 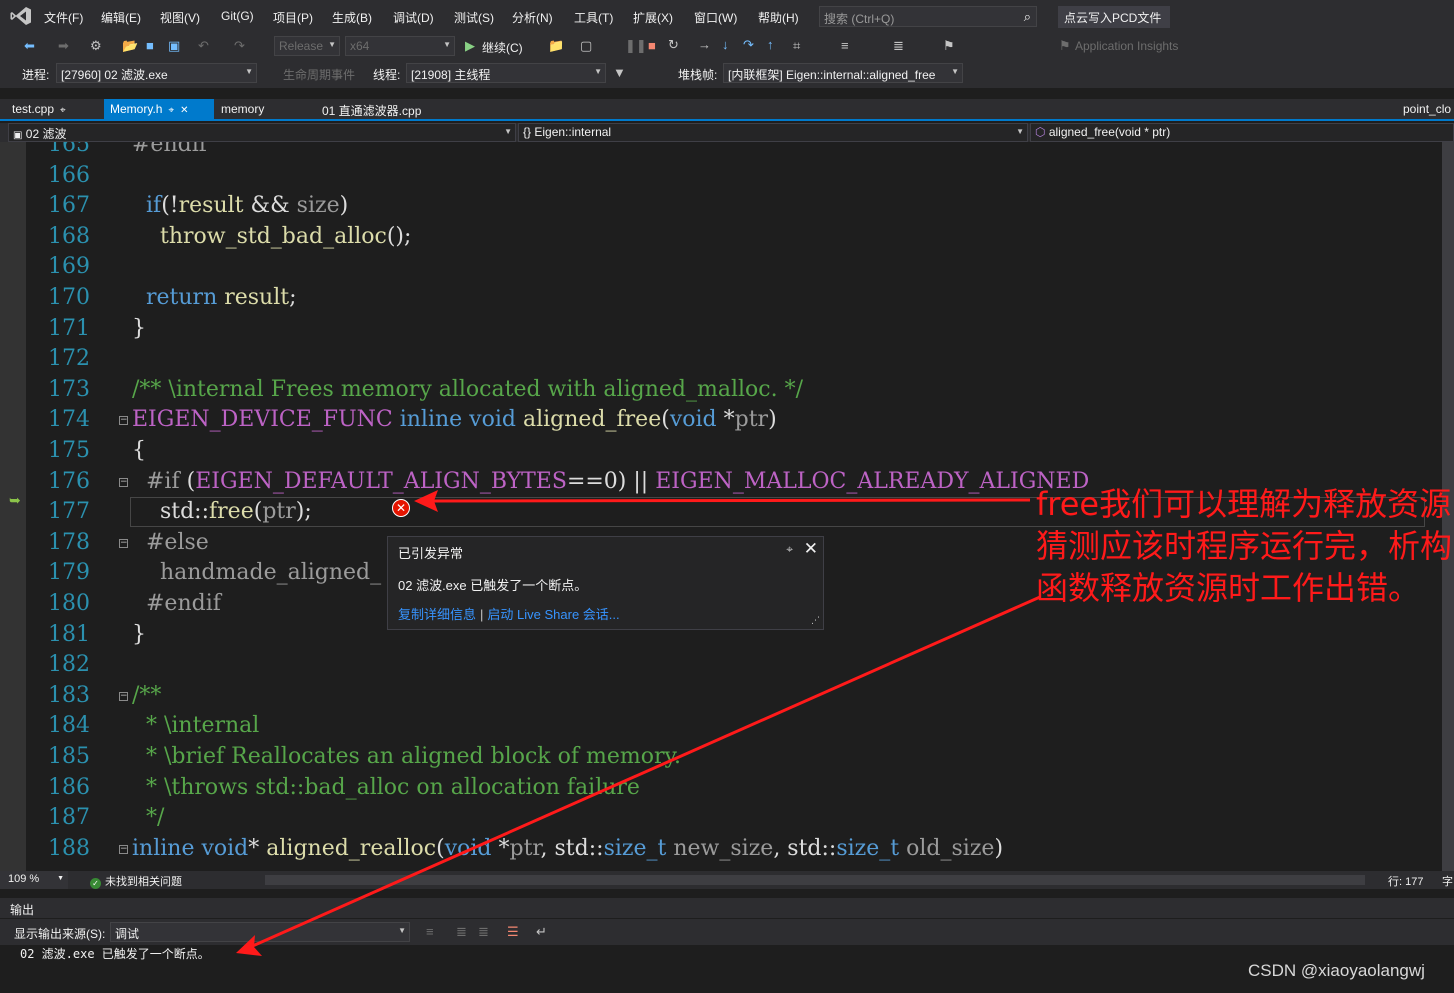 I want to click on process-value: [27960] 02 滤波.exe, so click(x=114, y=75).